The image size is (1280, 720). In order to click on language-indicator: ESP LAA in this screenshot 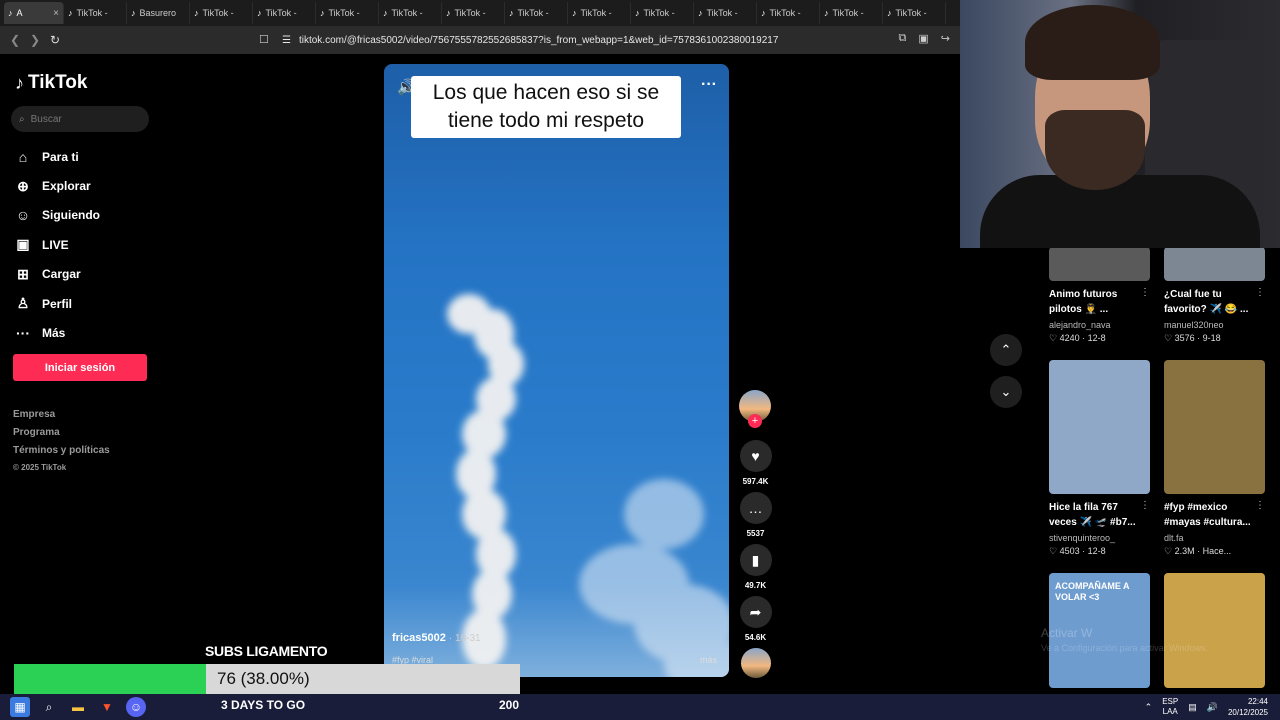, I will do `click(1170, 707)`.